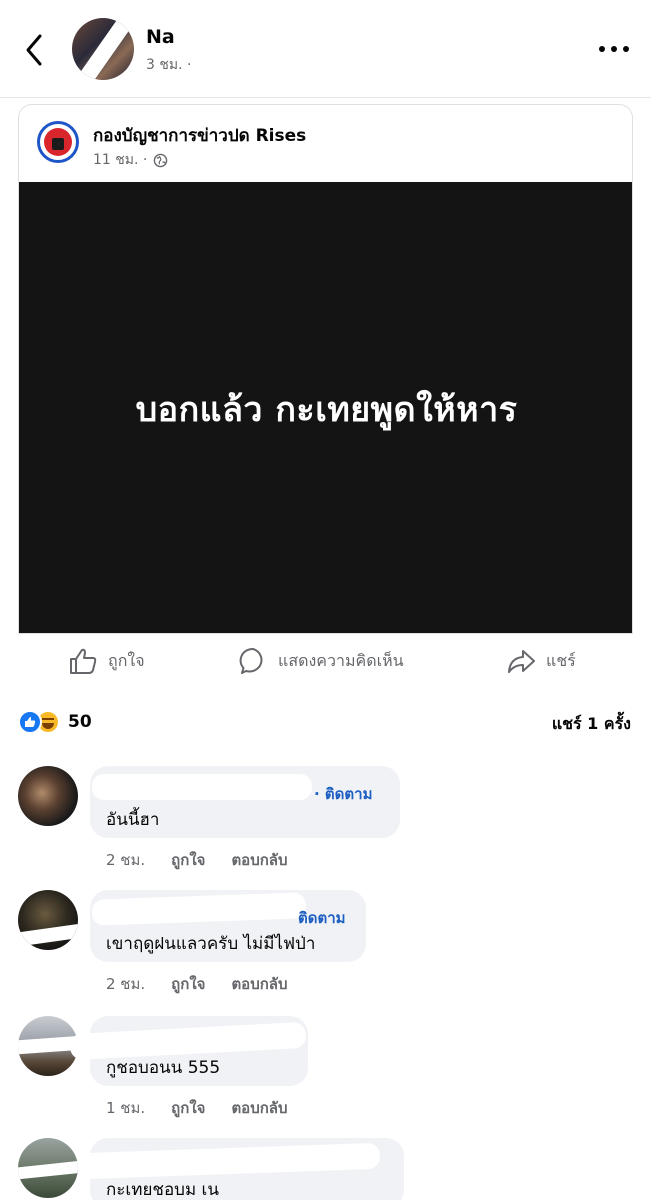  What do you see at coordinates (30, 722) in the screenshot?
I see `like-reaction-icon` at bounding box center [30, 722].